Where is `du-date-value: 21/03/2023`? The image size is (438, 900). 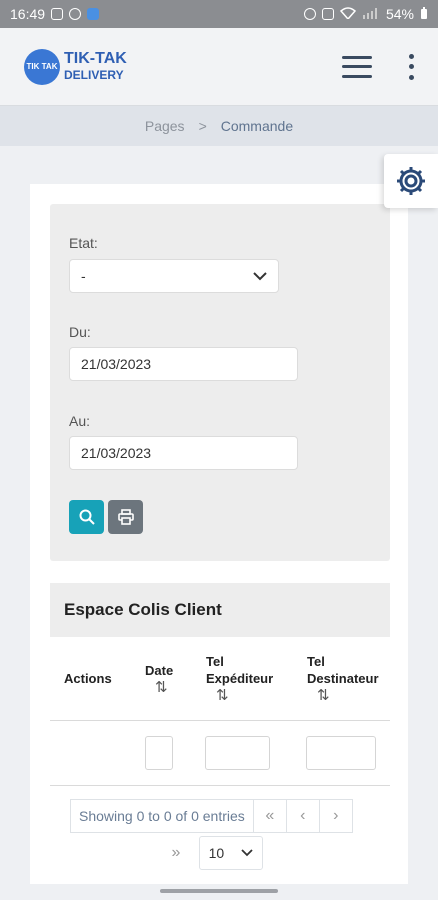
du-date-value: 21/03/2023 is located at coordinates (116, 364).